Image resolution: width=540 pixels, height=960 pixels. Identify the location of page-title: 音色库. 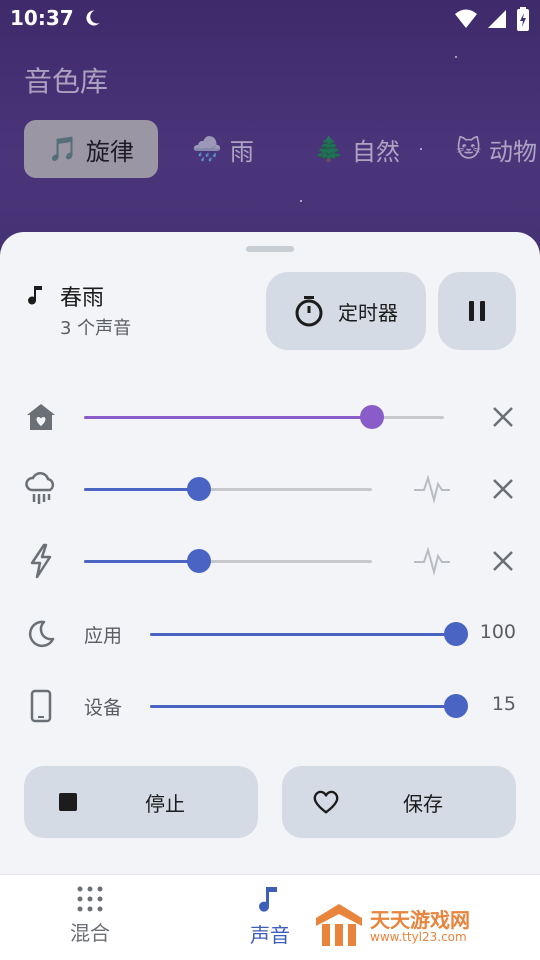
(66, 81).